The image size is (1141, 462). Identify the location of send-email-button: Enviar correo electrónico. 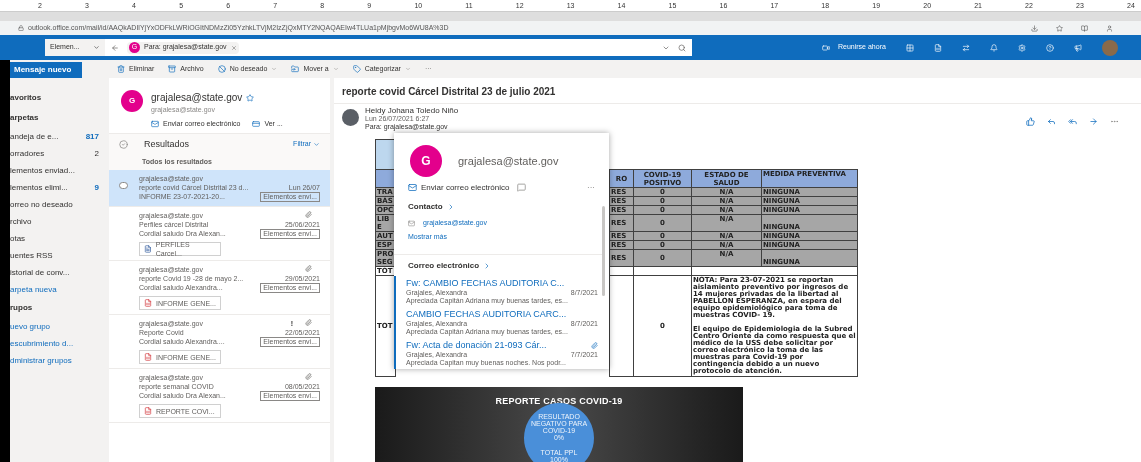
(459, 187).